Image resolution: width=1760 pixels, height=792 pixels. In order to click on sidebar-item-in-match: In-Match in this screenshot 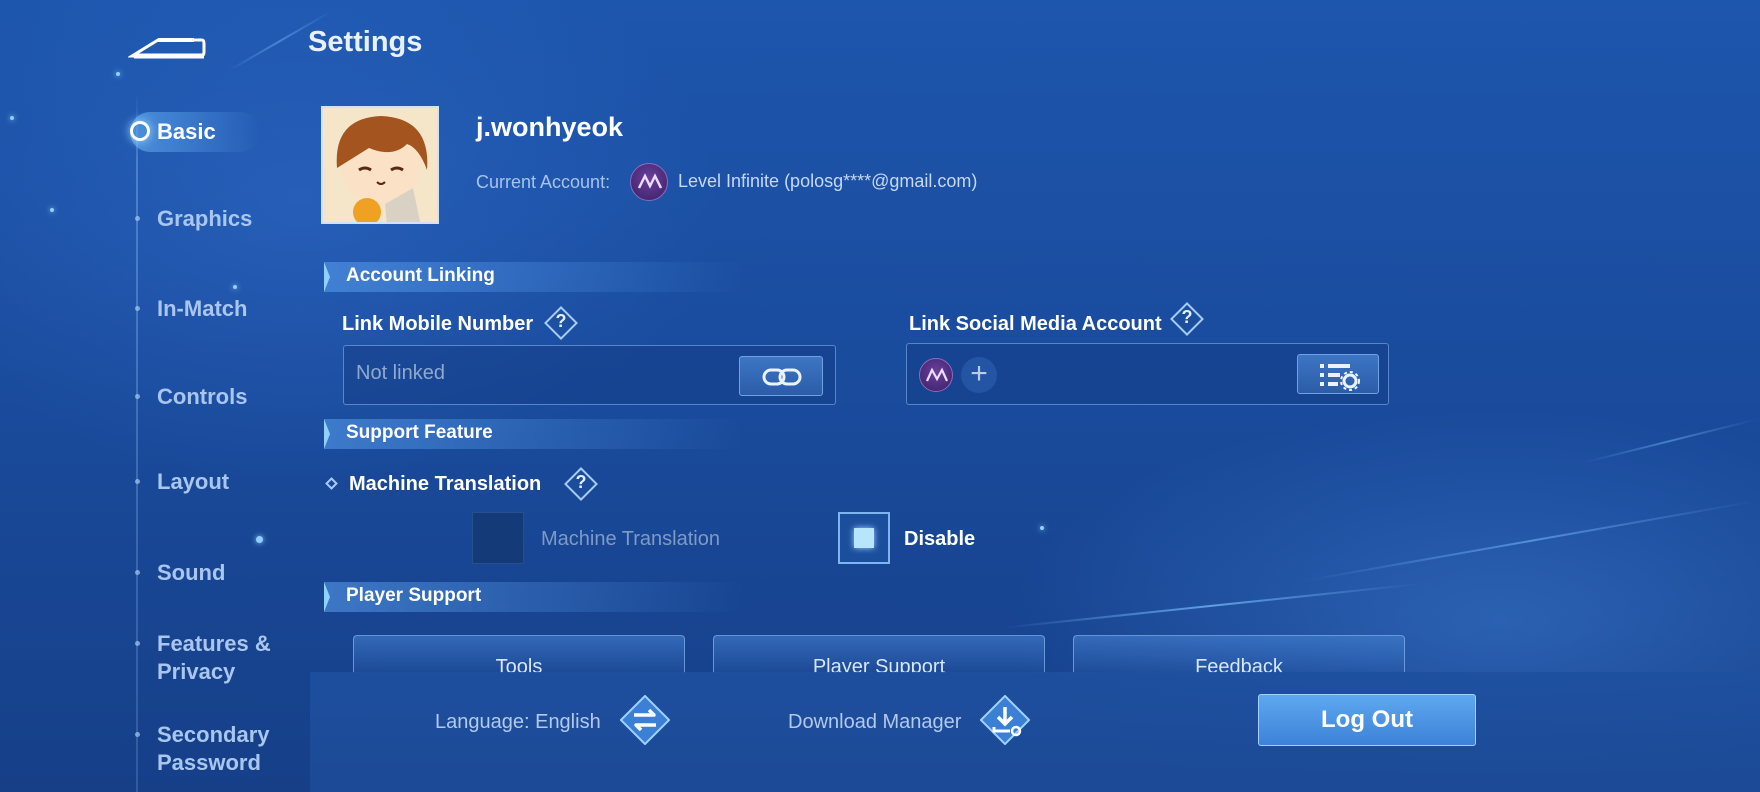, I will do `click(191, 309)`.